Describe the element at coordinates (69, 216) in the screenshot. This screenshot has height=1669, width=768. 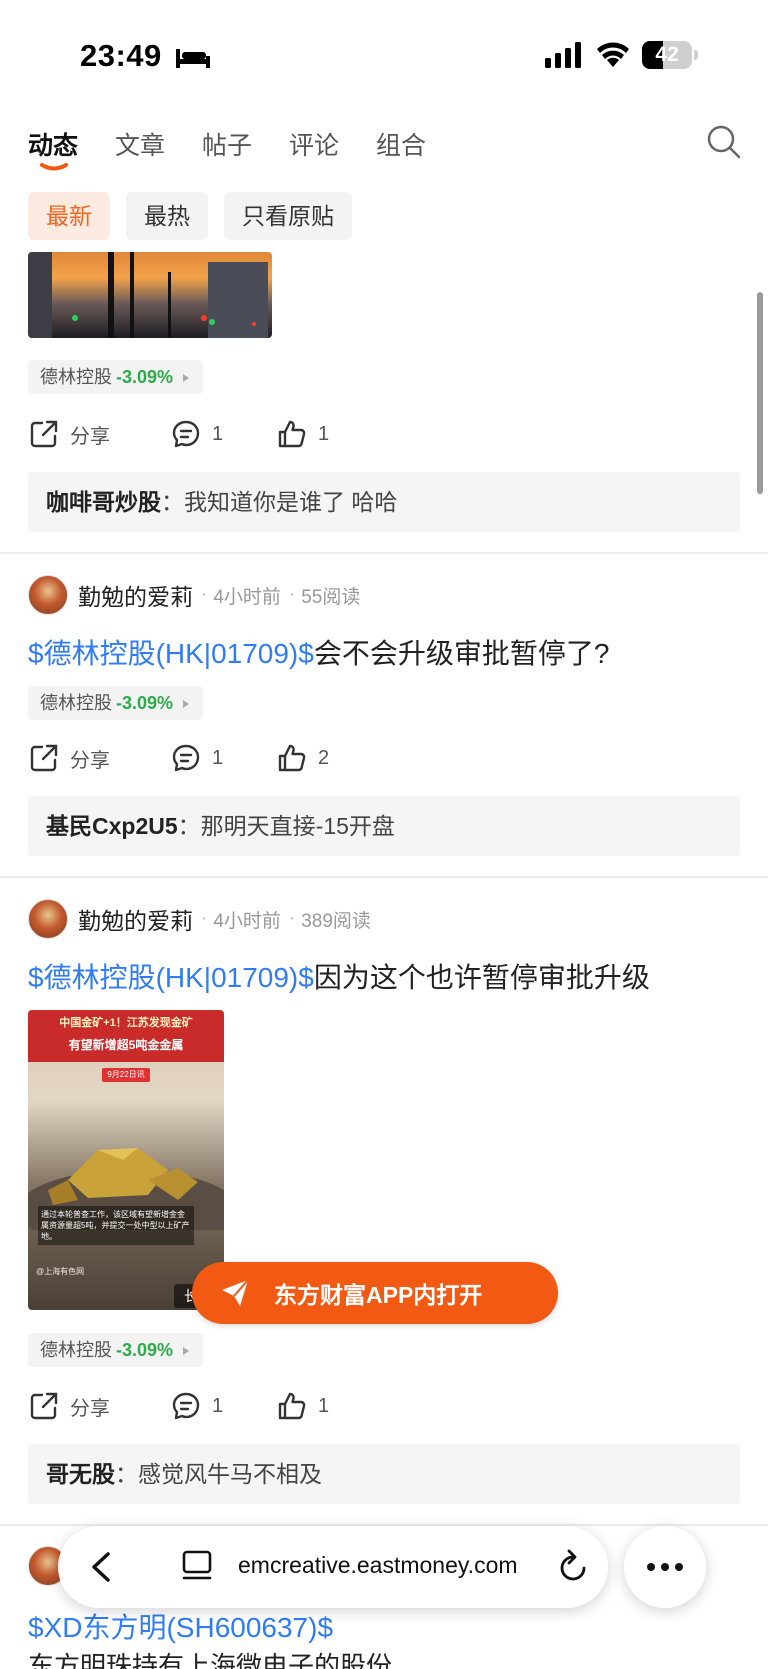
I see `filter-latest: 最新` at that location.